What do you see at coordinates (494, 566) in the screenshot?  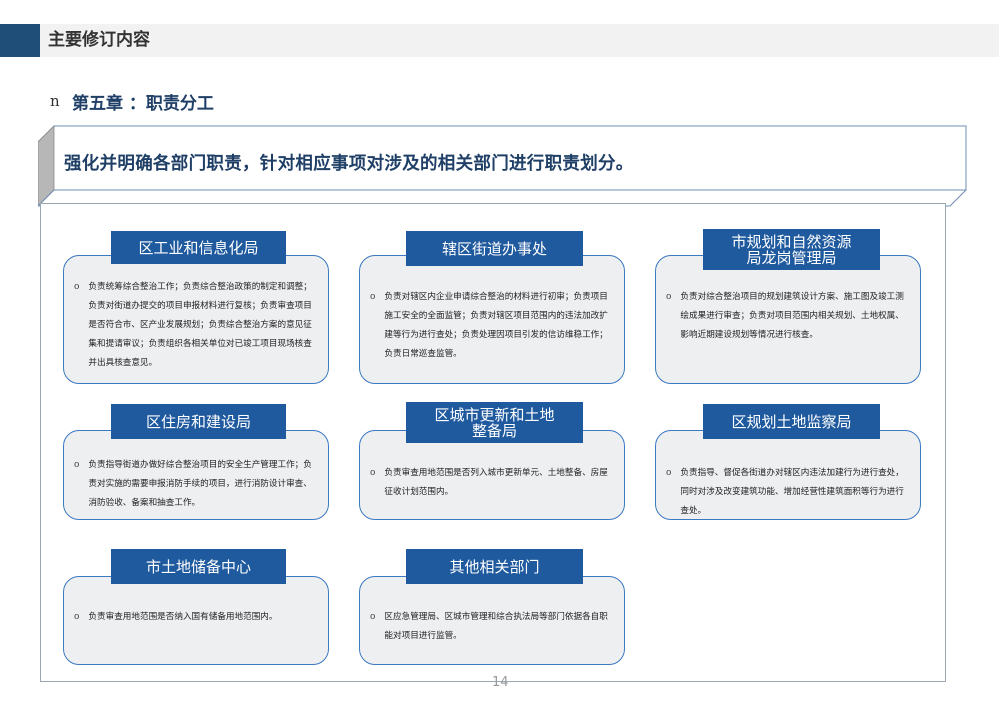 I see `card-title: 其他相关部门` at bounding box center [494, 566].